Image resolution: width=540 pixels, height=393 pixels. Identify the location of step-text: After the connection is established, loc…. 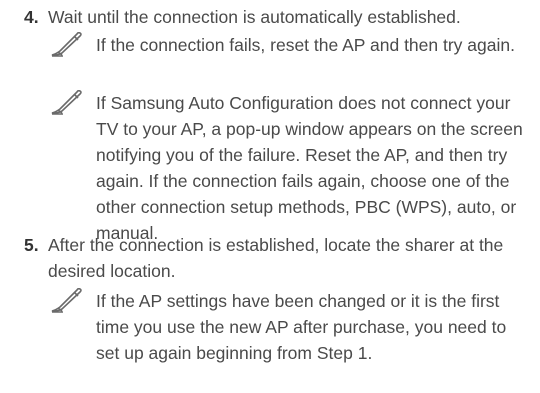
(276, 258).